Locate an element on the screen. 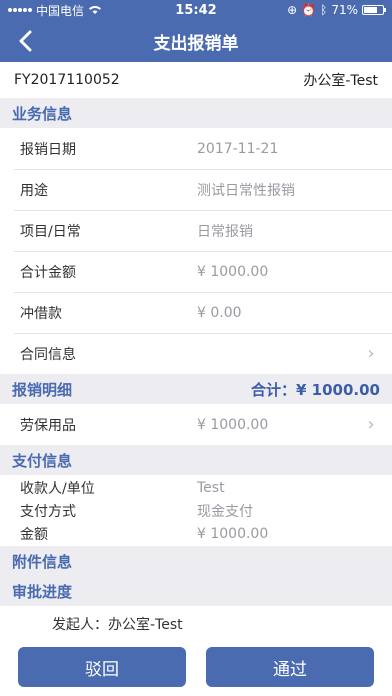  section-title: 业务信息 is located at coordinates (42, 113).